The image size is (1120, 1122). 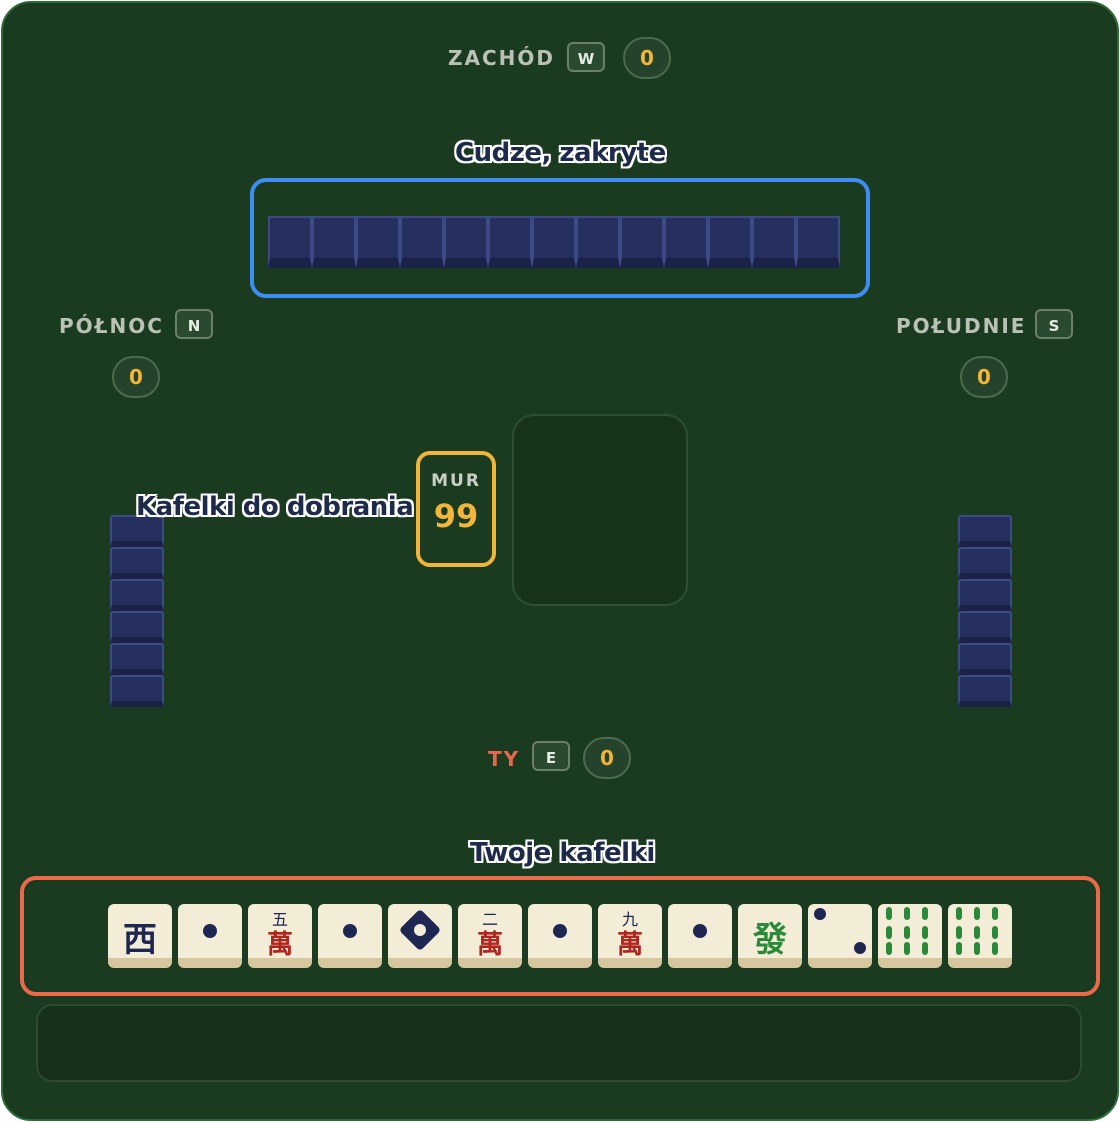 I want to click on wall-count: 99, so click(x=456, y=516).